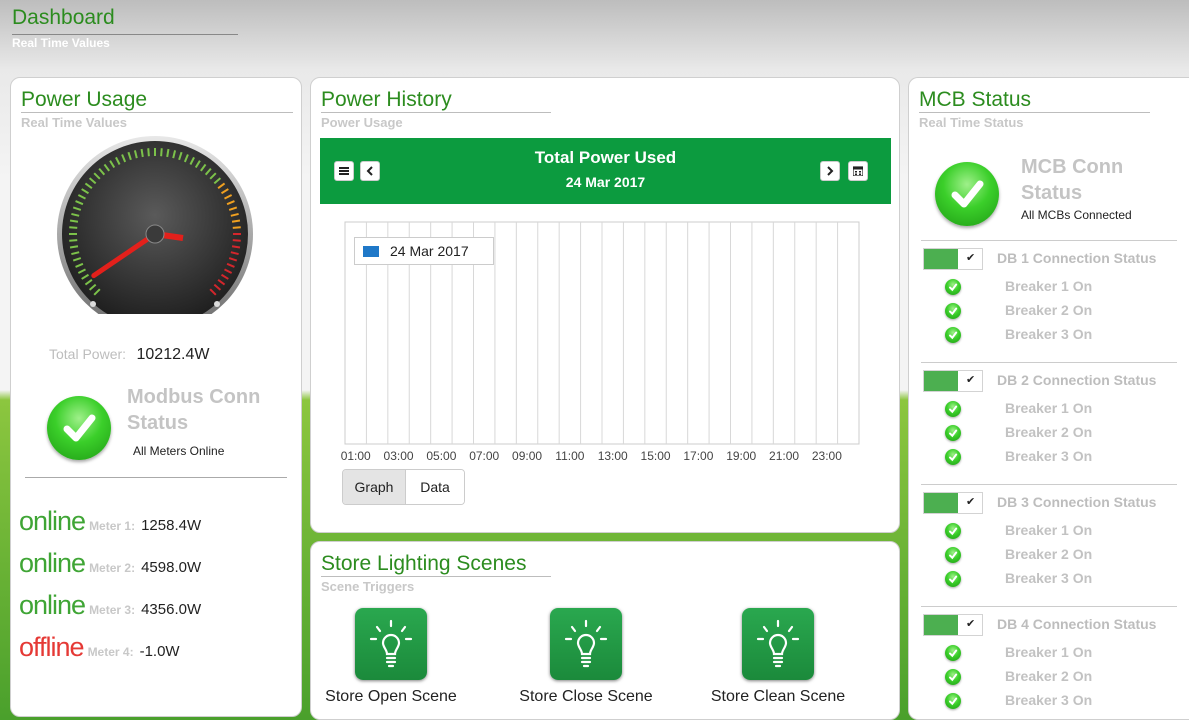  What do you see at coordinates (84, 99) in the screenshot?
I see `power-usage-title: Power Usage` at bounding box center [84, 99].